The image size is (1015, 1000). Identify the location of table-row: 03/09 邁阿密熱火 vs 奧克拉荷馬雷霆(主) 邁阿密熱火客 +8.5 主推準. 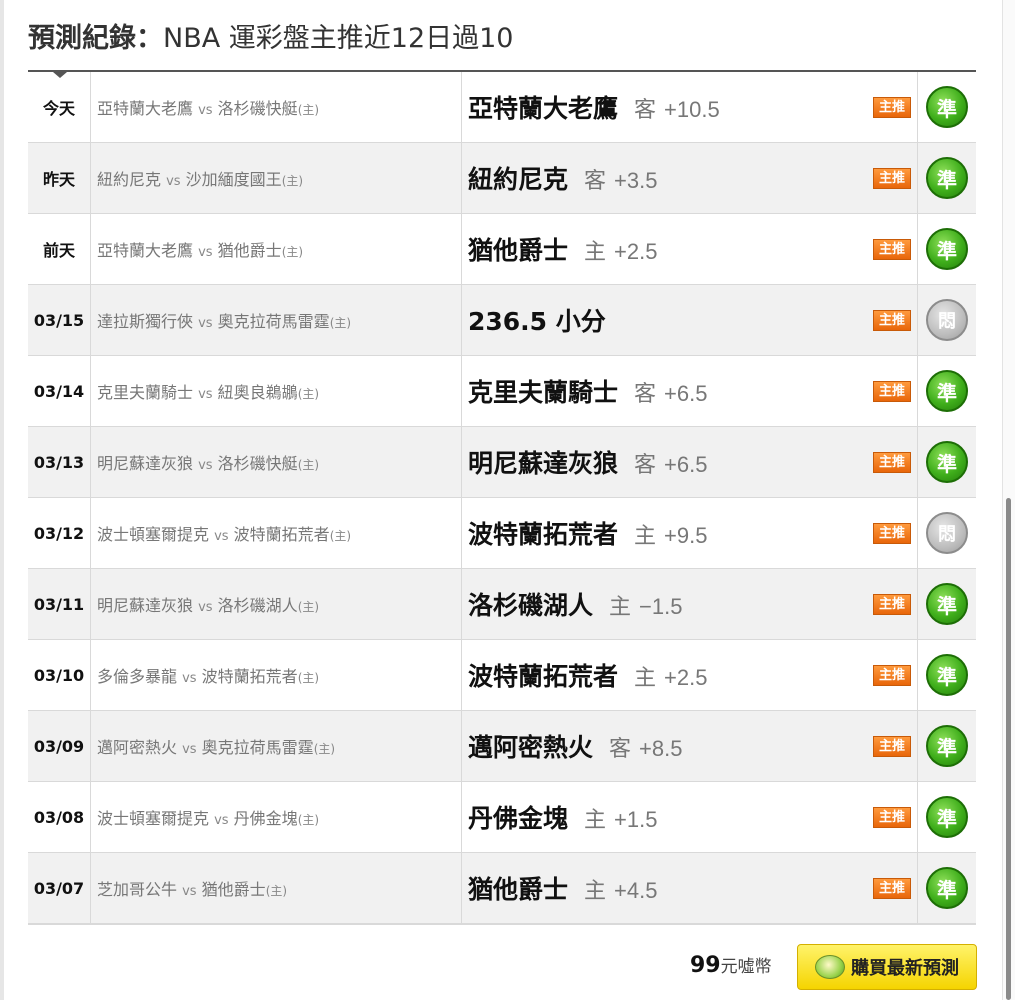
(502, 746).